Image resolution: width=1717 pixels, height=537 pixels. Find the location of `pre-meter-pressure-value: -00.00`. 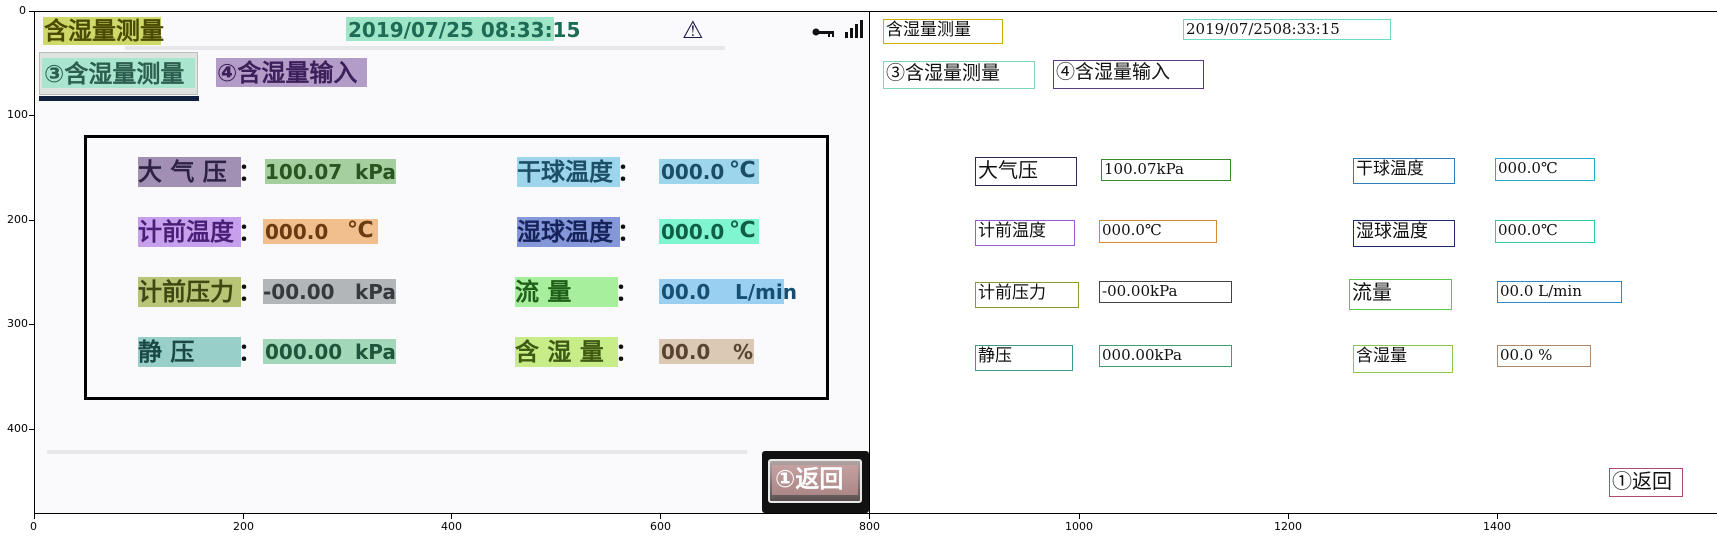

pre-meter-pressure-value: -00.00 is located at coordinates (299, 292).